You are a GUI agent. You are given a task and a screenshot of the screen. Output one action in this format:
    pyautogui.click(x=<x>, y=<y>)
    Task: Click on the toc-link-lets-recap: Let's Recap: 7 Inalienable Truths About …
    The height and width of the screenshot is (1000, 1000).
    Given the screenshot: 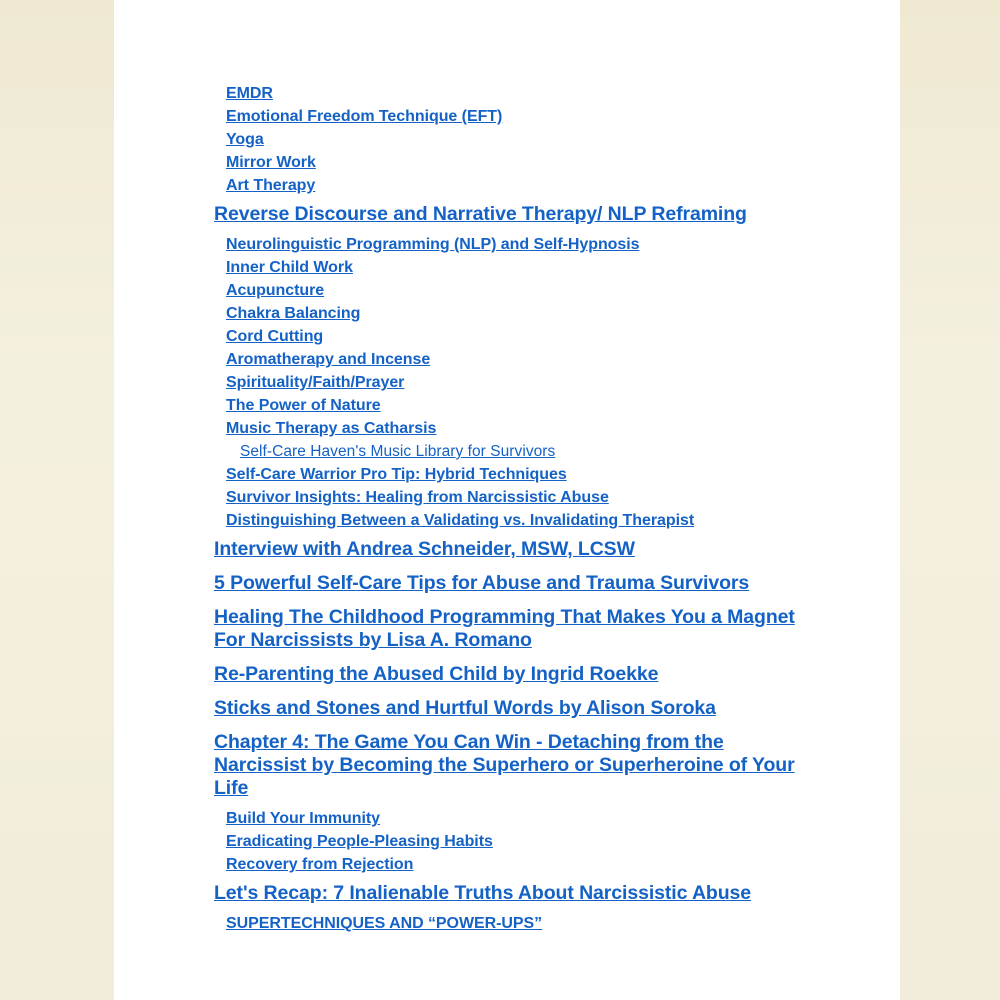 What is the action you would take?
    pyautogui.click(x=482, y=893)
    